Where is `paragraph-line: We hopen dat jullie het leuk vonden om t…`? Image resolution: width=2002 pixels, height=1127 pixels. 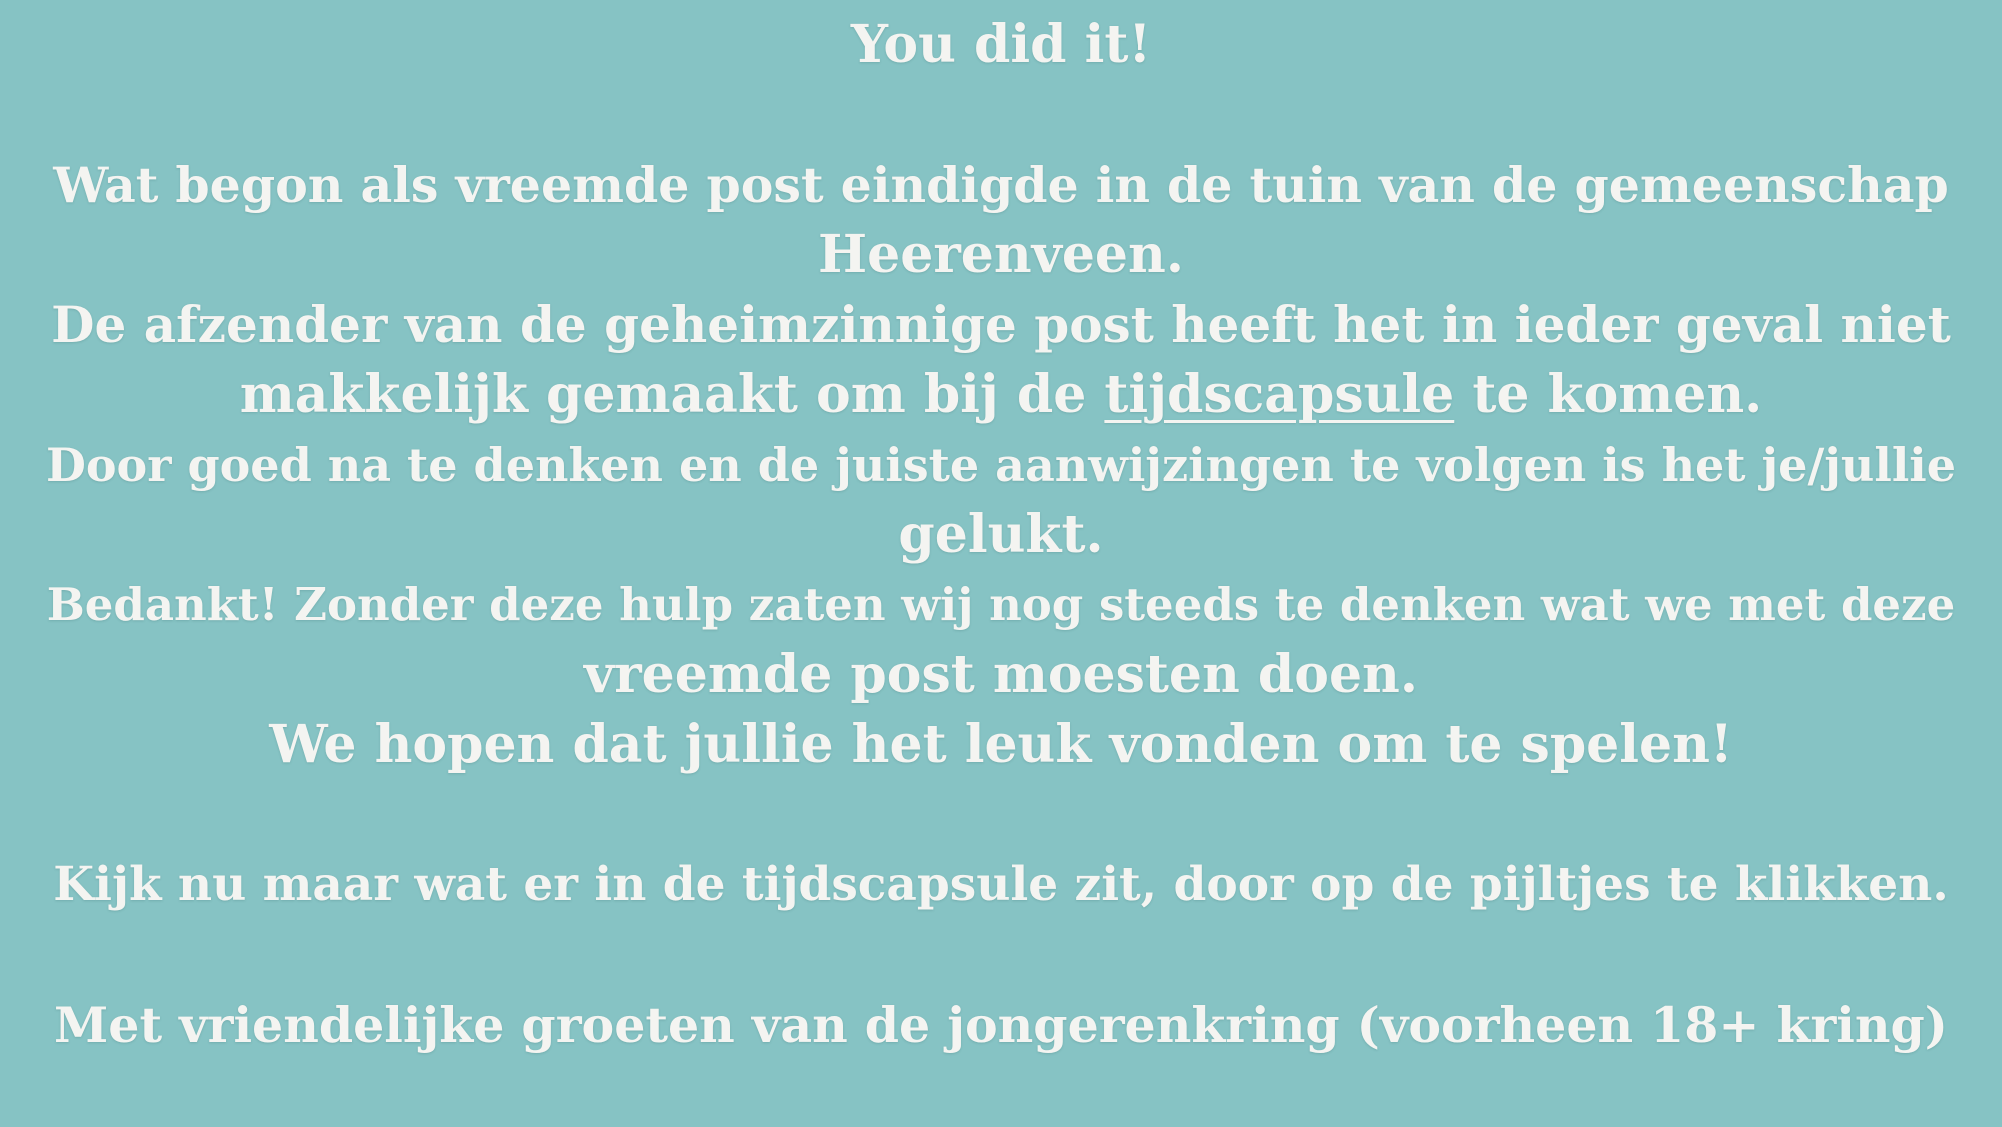
paragraph-line: We hopen dat jullie het leuk vonden om t… is located at coordinates (1001, 744).